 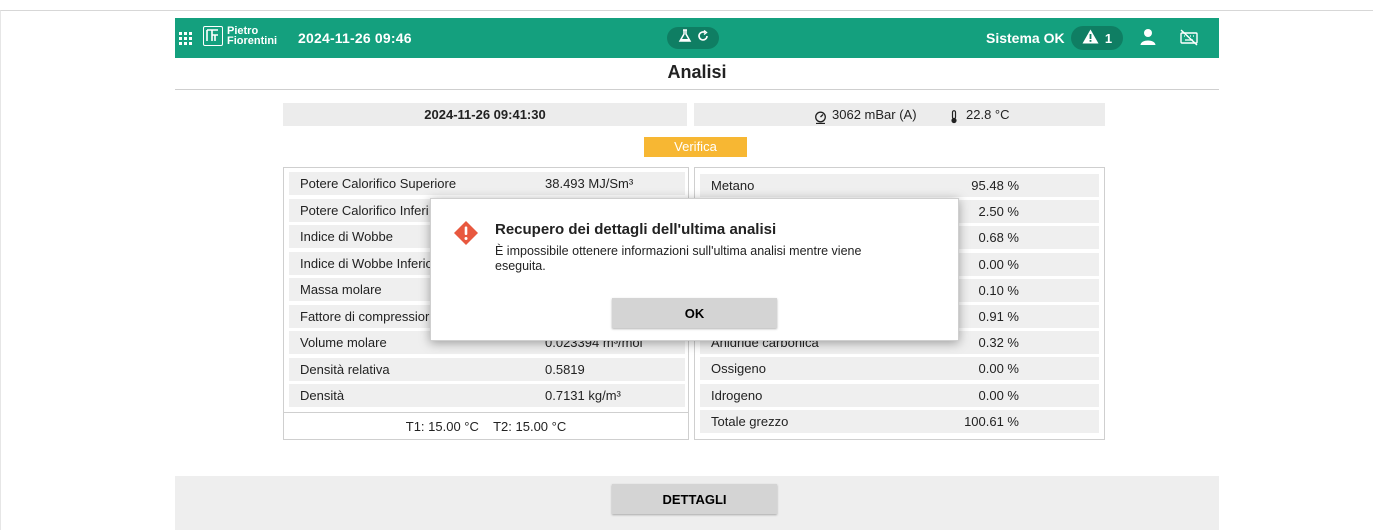 I want to click on table-row: Ossigeno 0.00 %, so click(x=899, y=369).